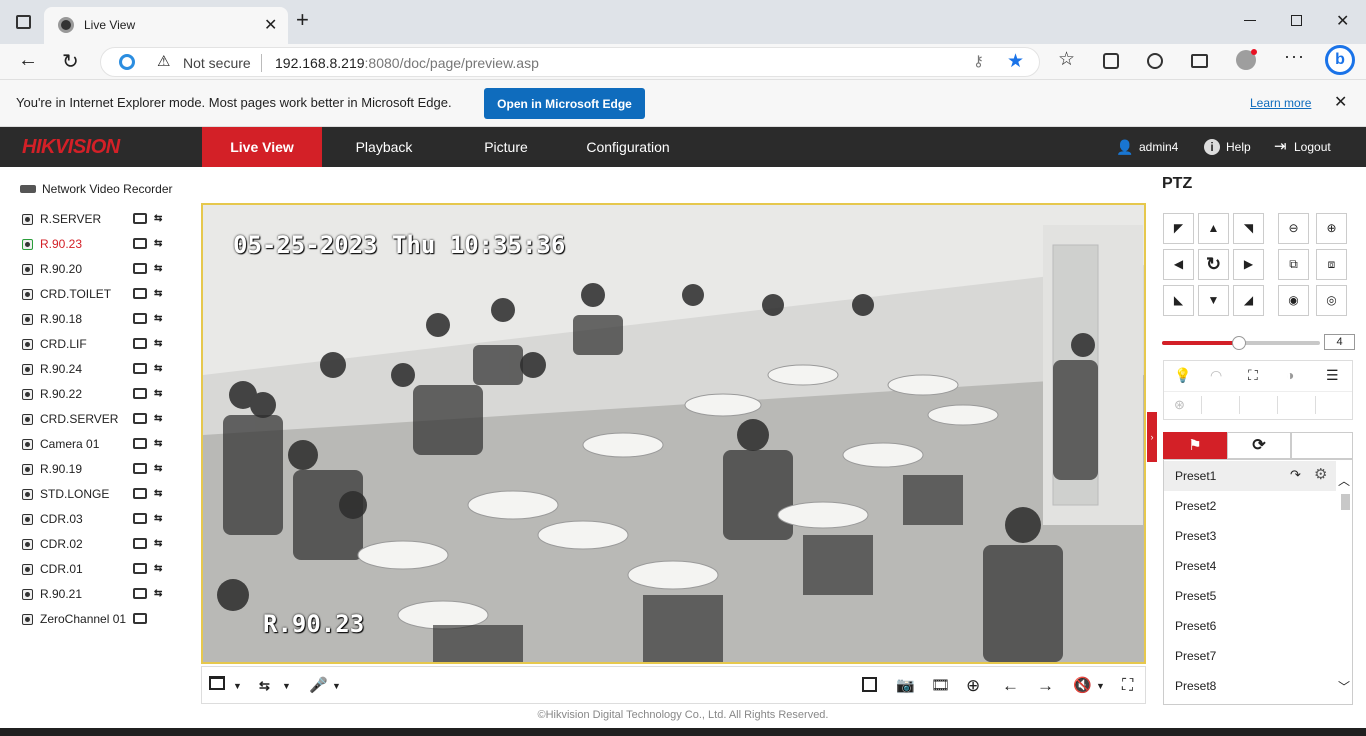 The height and width of the screenshot is (736, 1366). I want to click on learn-more-link: Learn more, so click(1280, 103).